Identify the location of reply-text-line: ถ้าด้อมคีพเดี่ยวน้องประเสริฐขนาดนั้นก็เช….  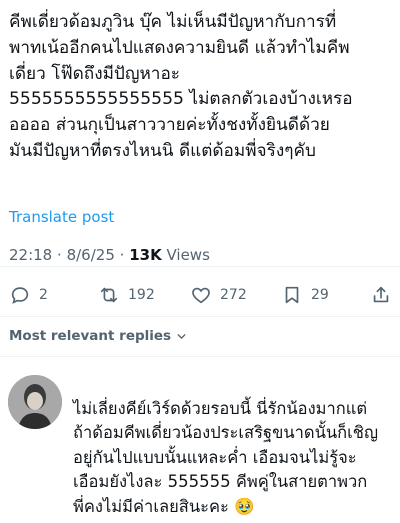
(226, 433).